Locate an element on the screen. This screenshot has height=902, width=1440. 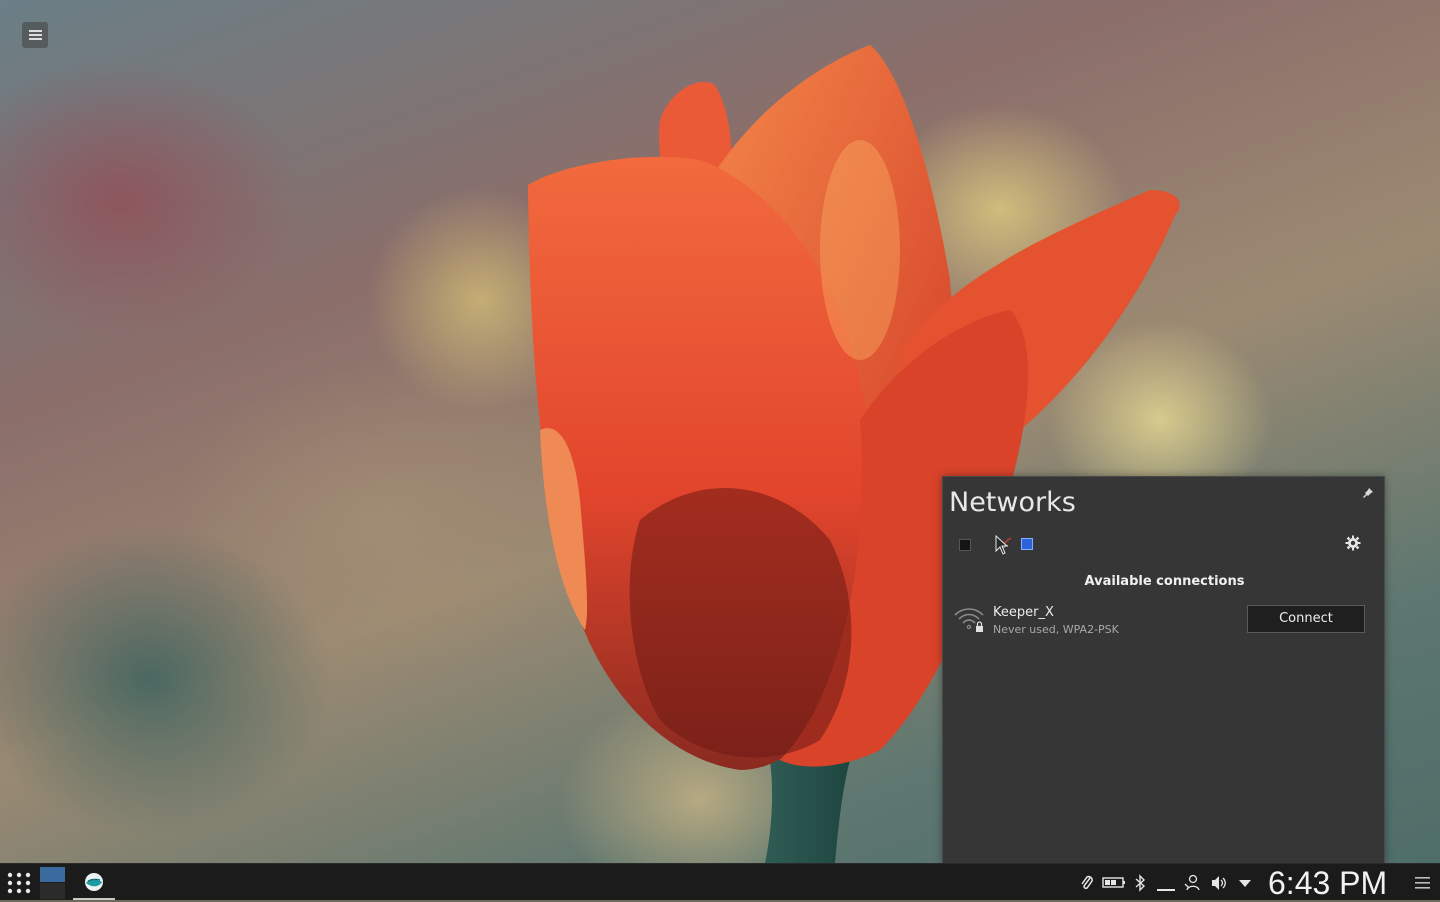
taskbar: 6:43 PM is located at coordinates (720, 882).